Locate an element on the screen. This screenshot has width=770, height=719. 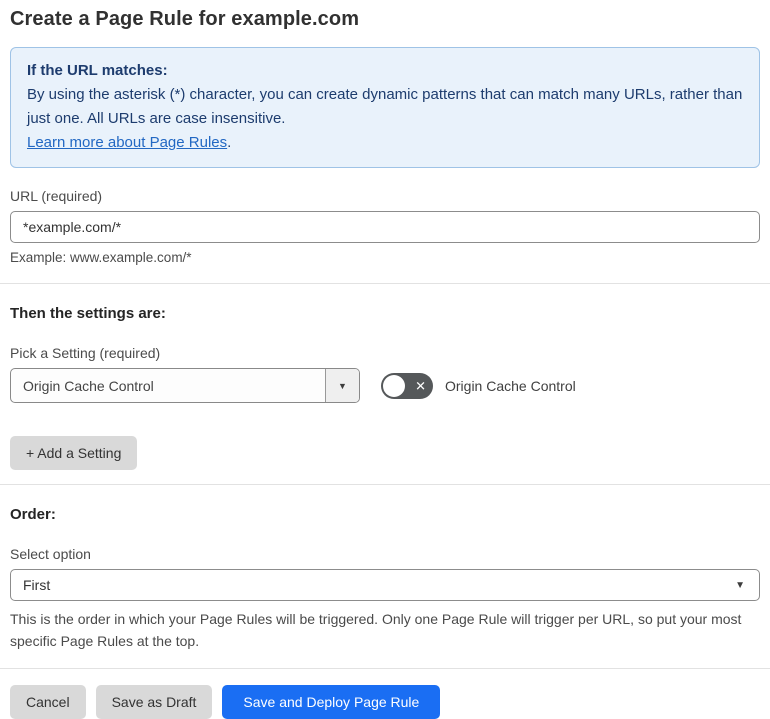
save-as-draft-button: Save as Draft is located at coordinates (154, 702).